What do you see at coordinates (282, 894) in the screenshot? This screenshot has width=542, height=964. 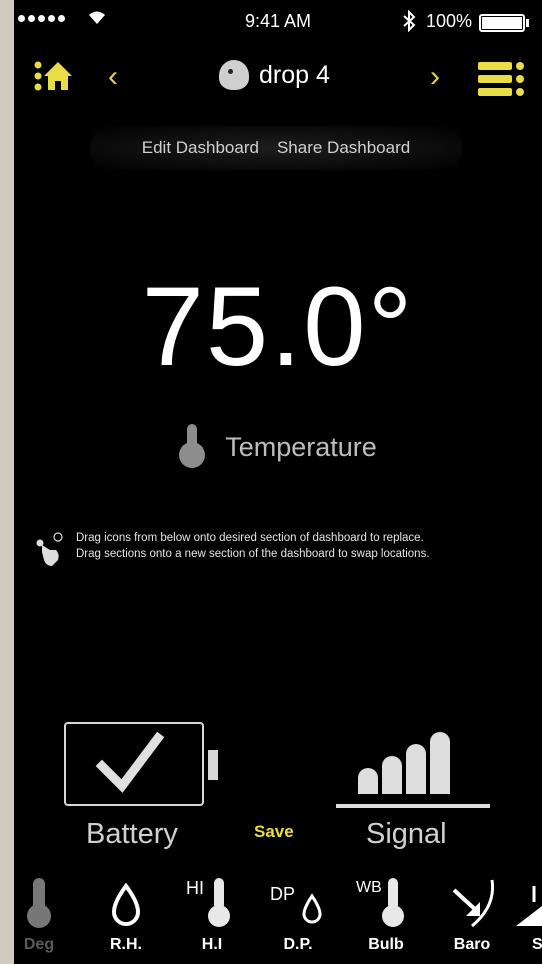 I see `svg-text: DP` at bounding box center [282, 894].